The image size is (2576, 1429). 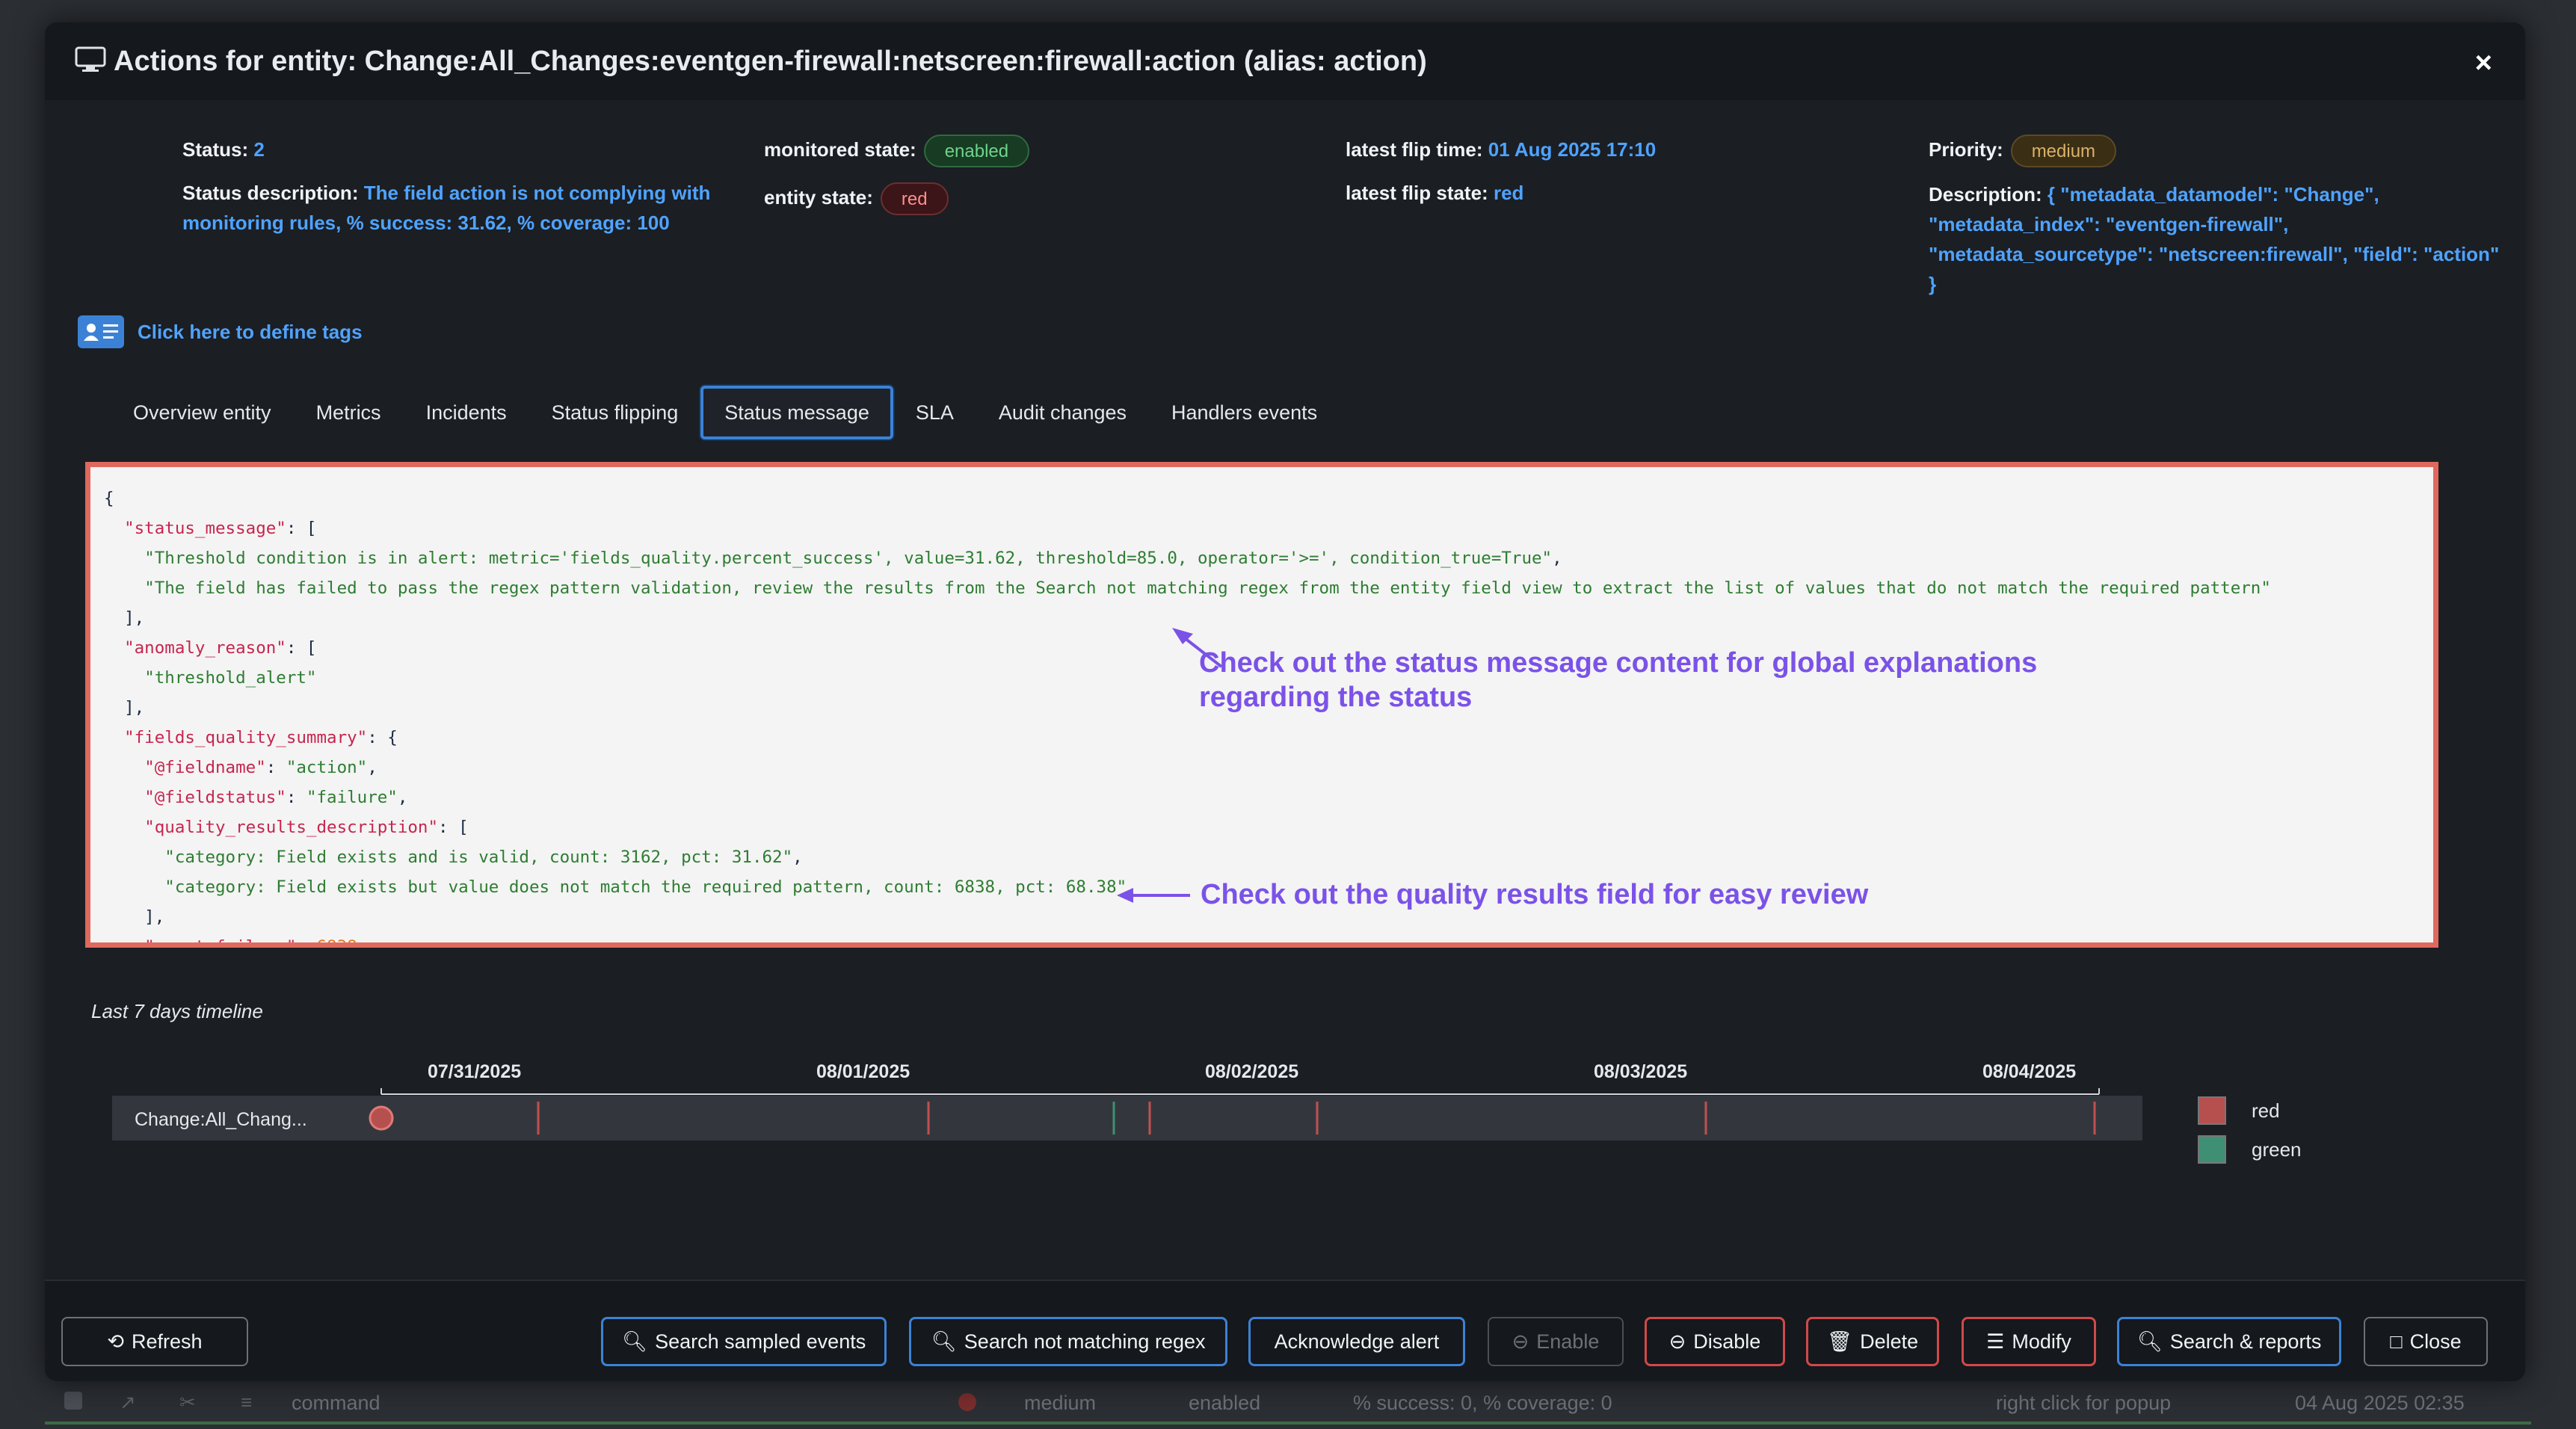 What do you see at coordinates (1417, 193) in the screenshot?
I see `flip-state-label: latest flip state:` at bounding box center [1417, 193].